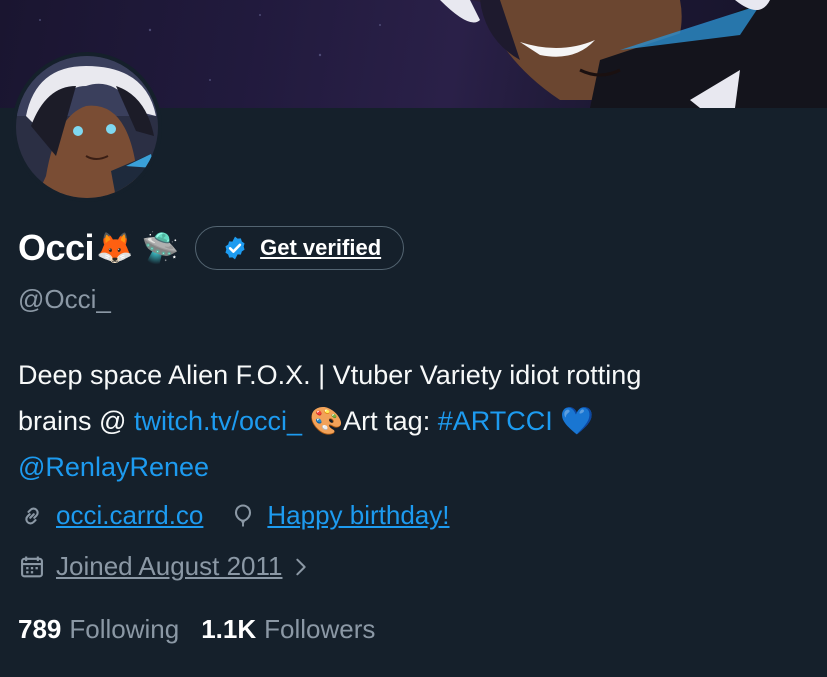 This screenshot has height=677, width=827. What do you see at coordinates (229, 629) in the screenshot?
I see `followers-count: 1.1K` at bounding box center [229, 629].